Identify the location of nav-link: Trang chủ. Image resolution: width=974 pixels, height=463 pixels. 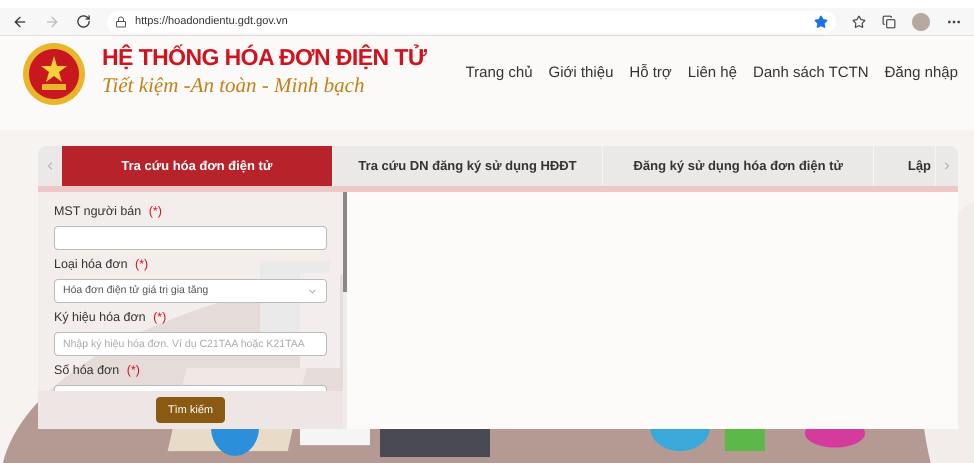
(499, 73).